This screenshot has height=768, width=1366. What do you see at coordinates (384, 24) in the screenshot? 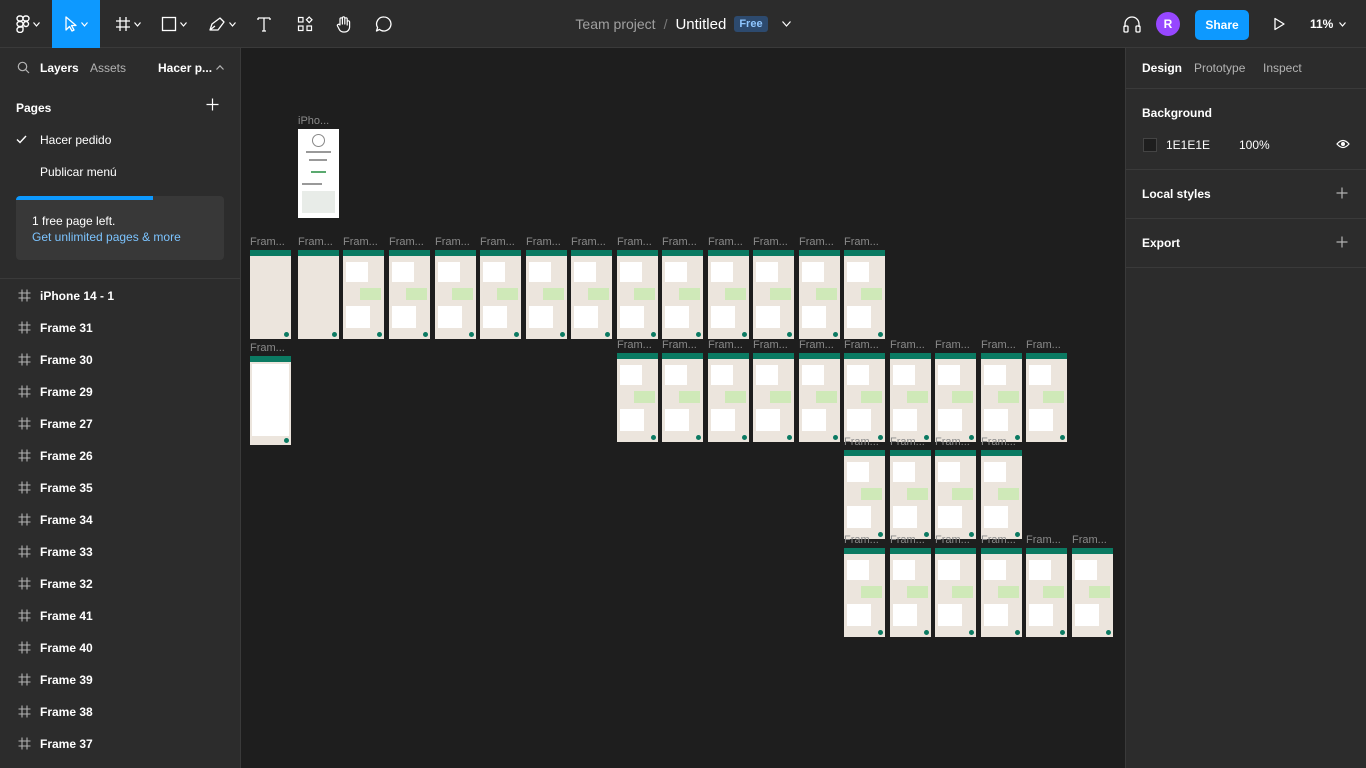
I see `comment-tool-button` at bounding box center [384, 24].